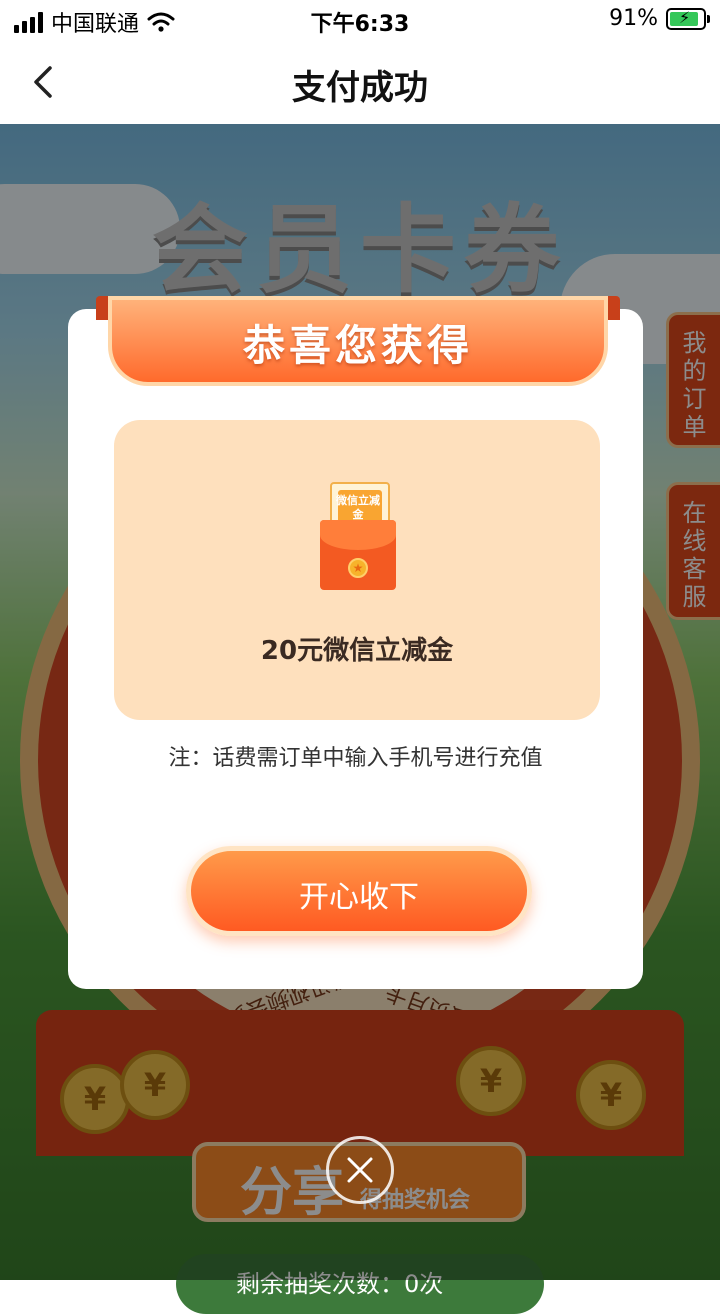 Image resolution: width=720 pixels, height=1314 pixels. I want to click on red-envelope-icon: 微信立减金 ★, so click(358, 535).